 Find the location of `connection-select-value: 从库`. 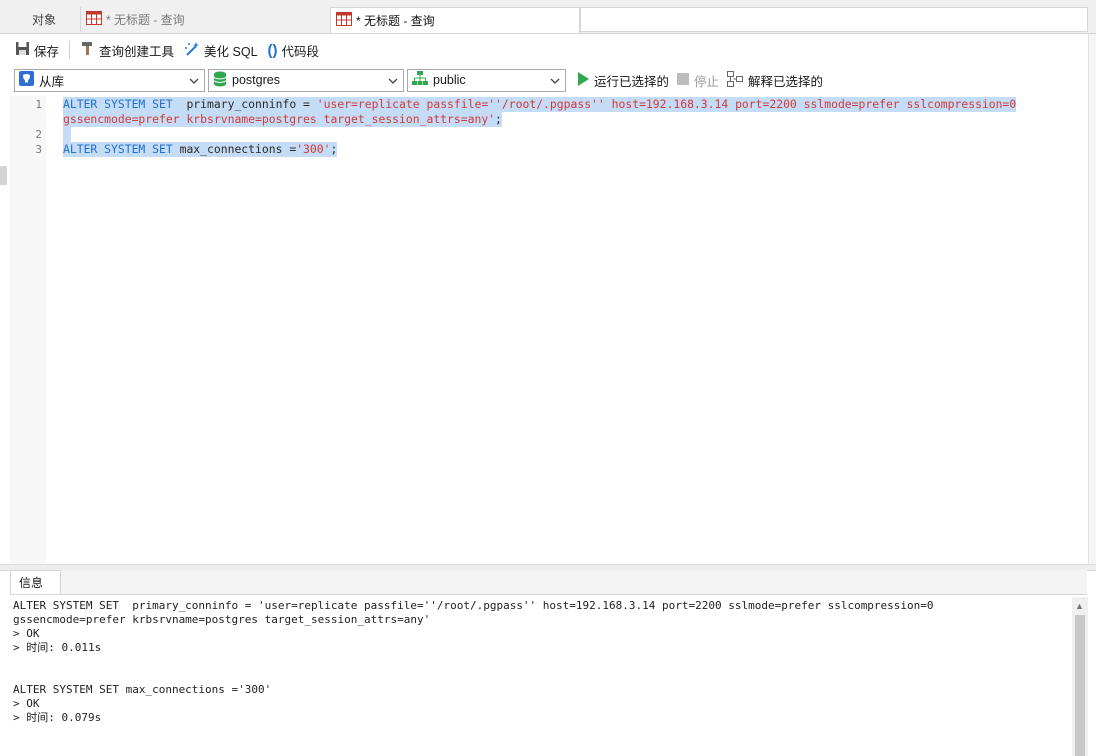

connection-select-value: 从库 is located at coordinates (52, 81).